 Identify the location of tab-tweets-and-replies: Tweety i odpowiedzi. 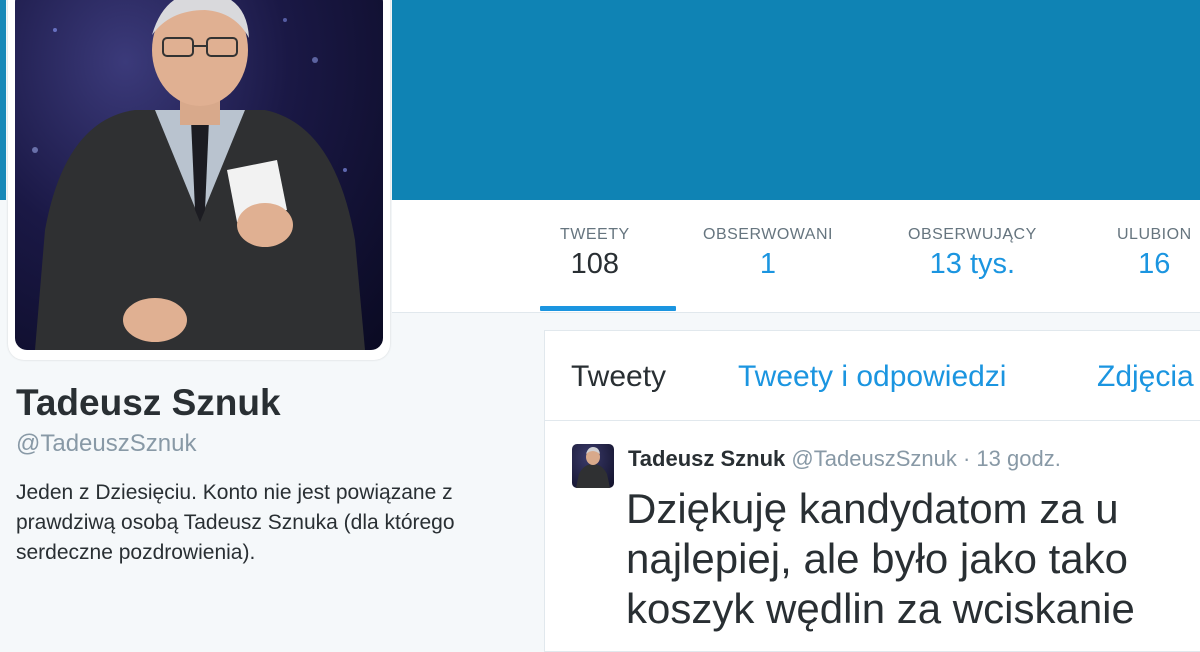
(872, 377).